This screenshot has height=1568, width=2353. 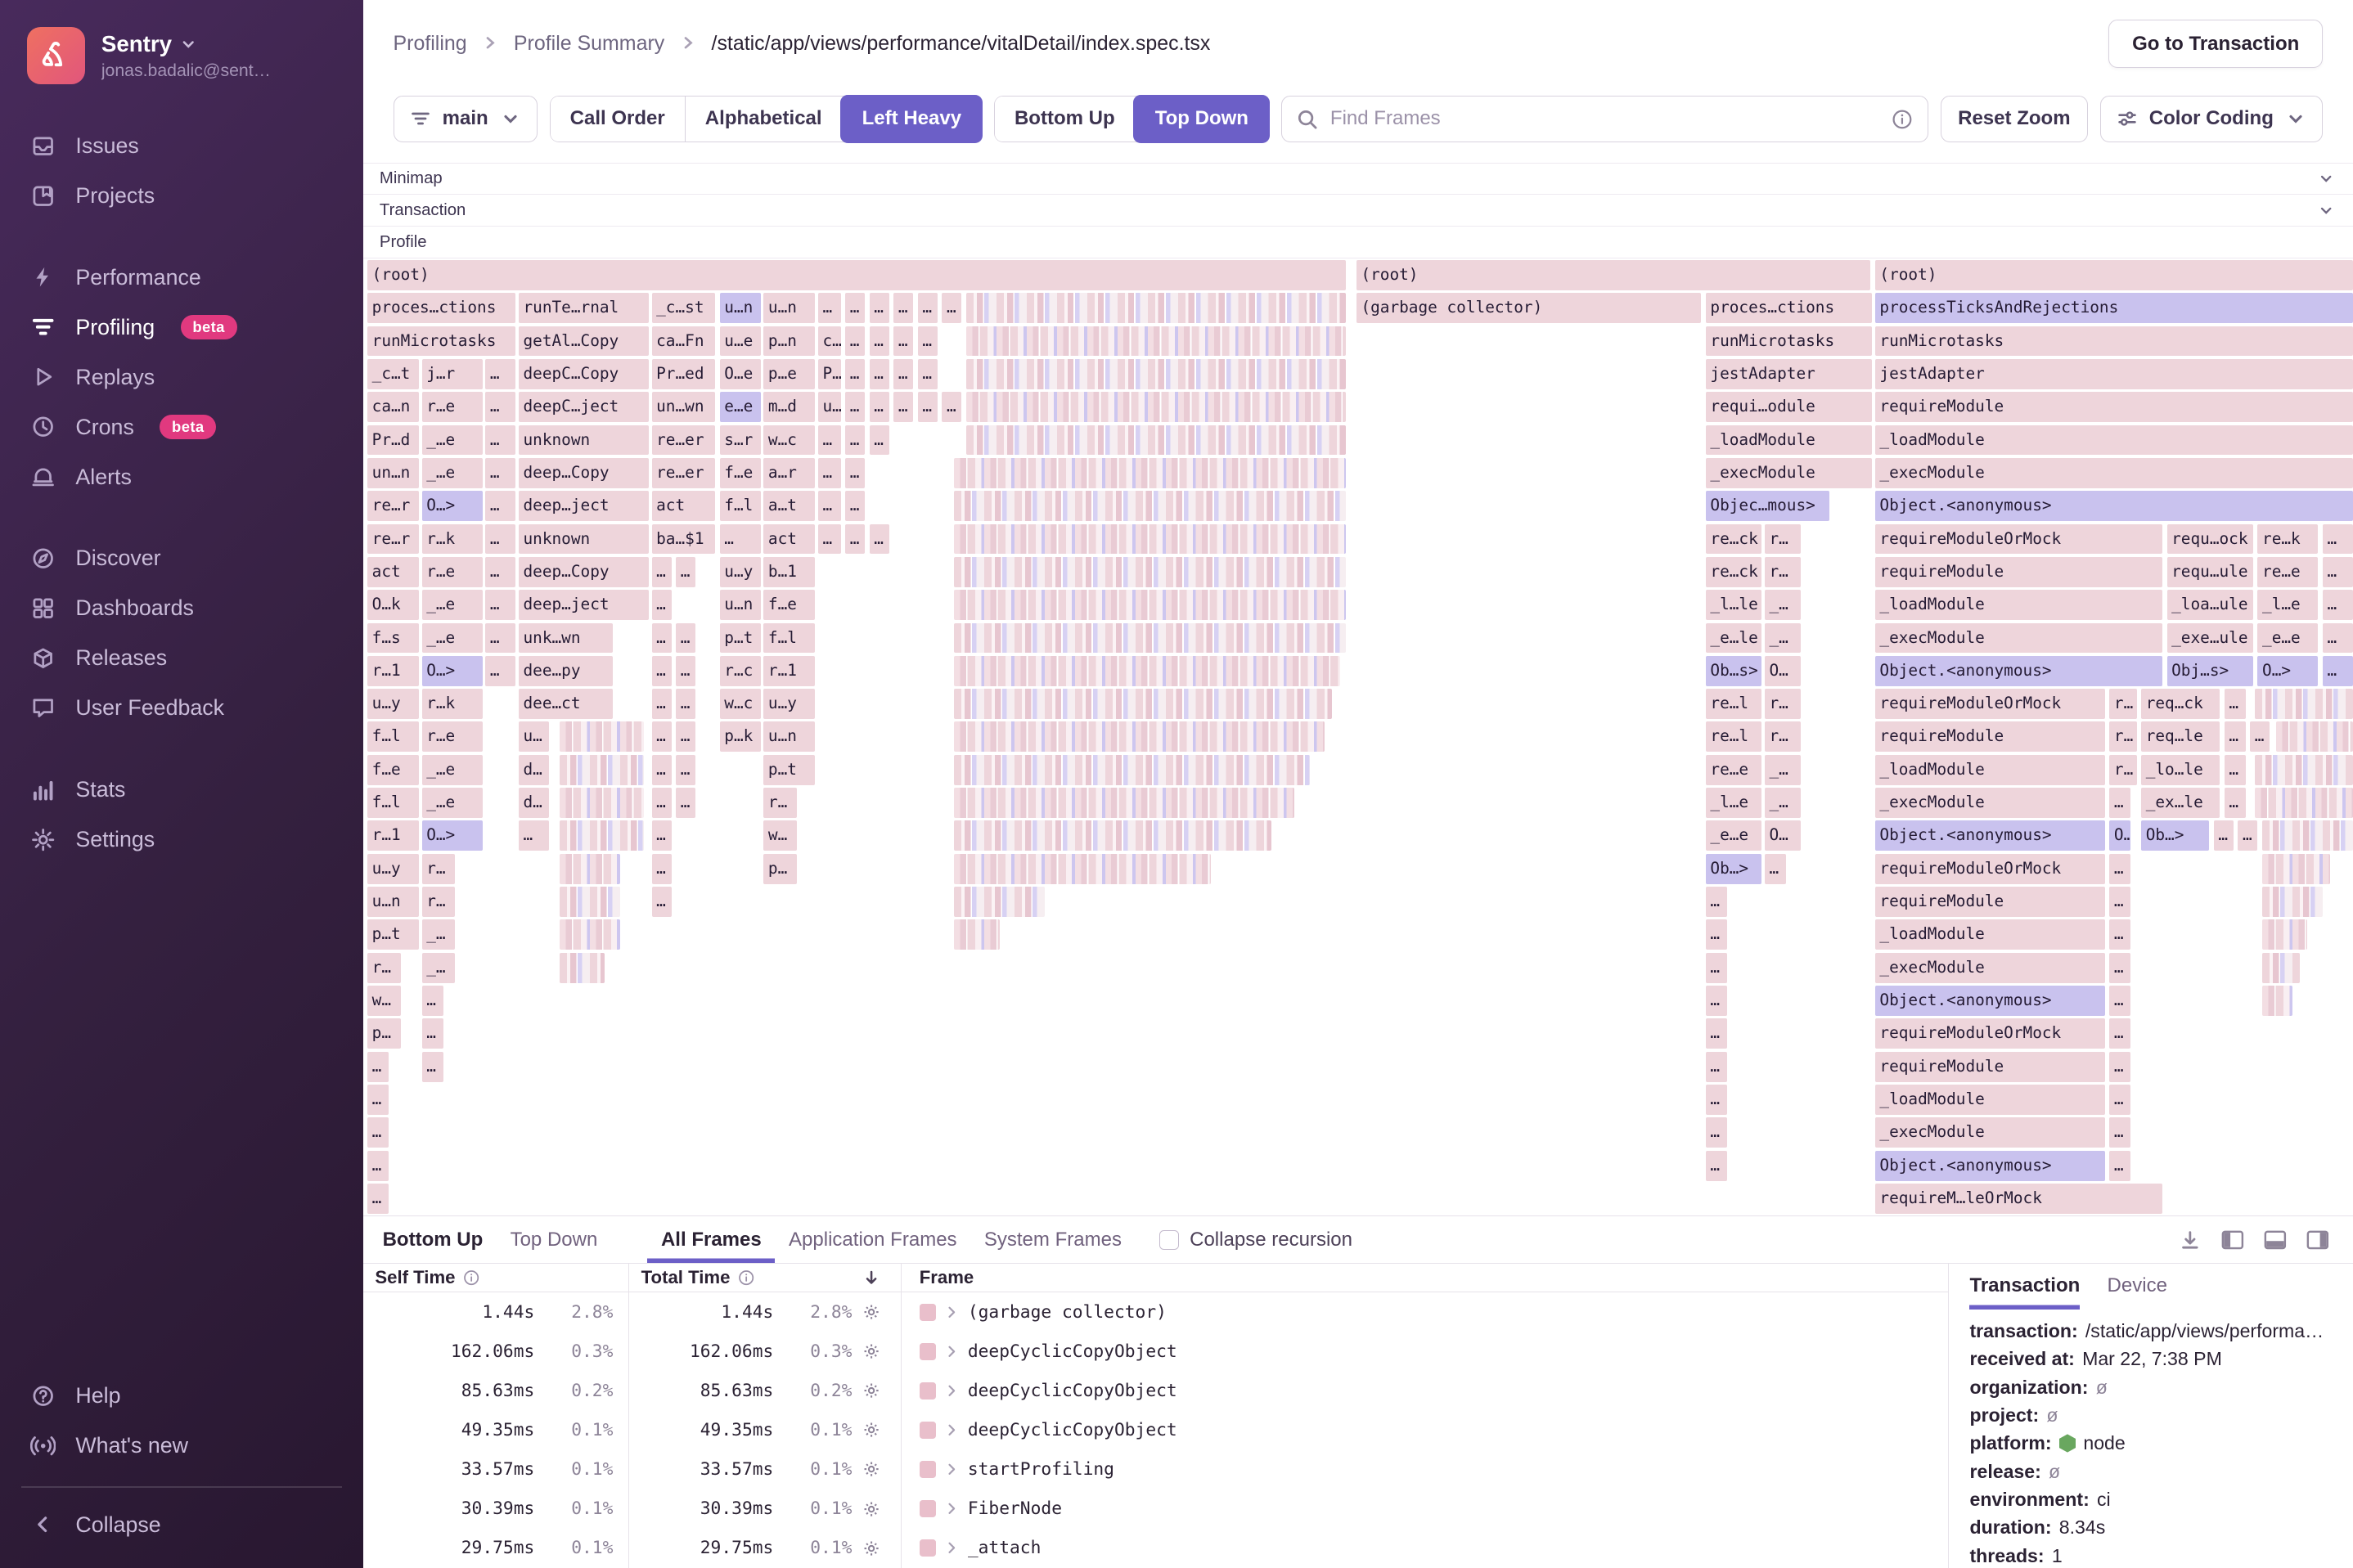 I want to click on flame-frame: deepC…ject, so click(x=583, y=407).